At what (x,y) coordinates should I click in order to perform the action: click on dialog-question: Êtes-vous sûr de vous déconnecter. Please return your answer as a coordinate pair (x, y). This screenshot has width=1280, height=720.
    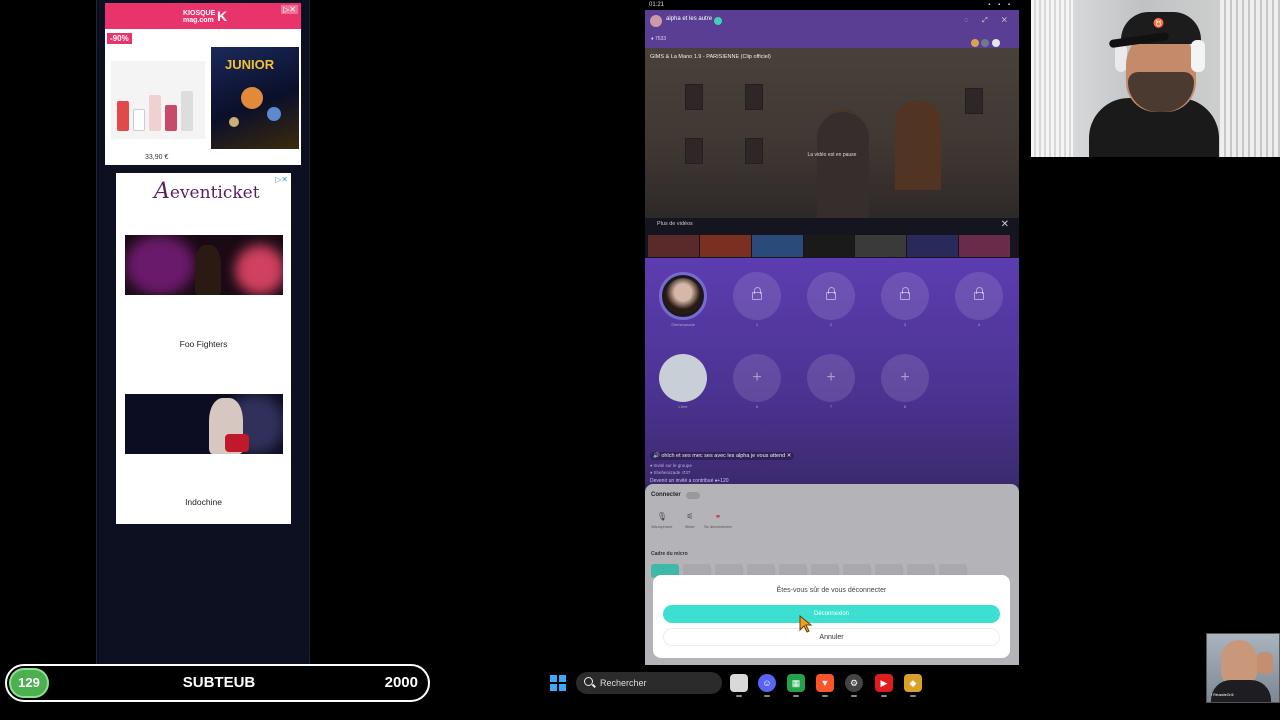
    Looking at the image, I should click on (831, 590).